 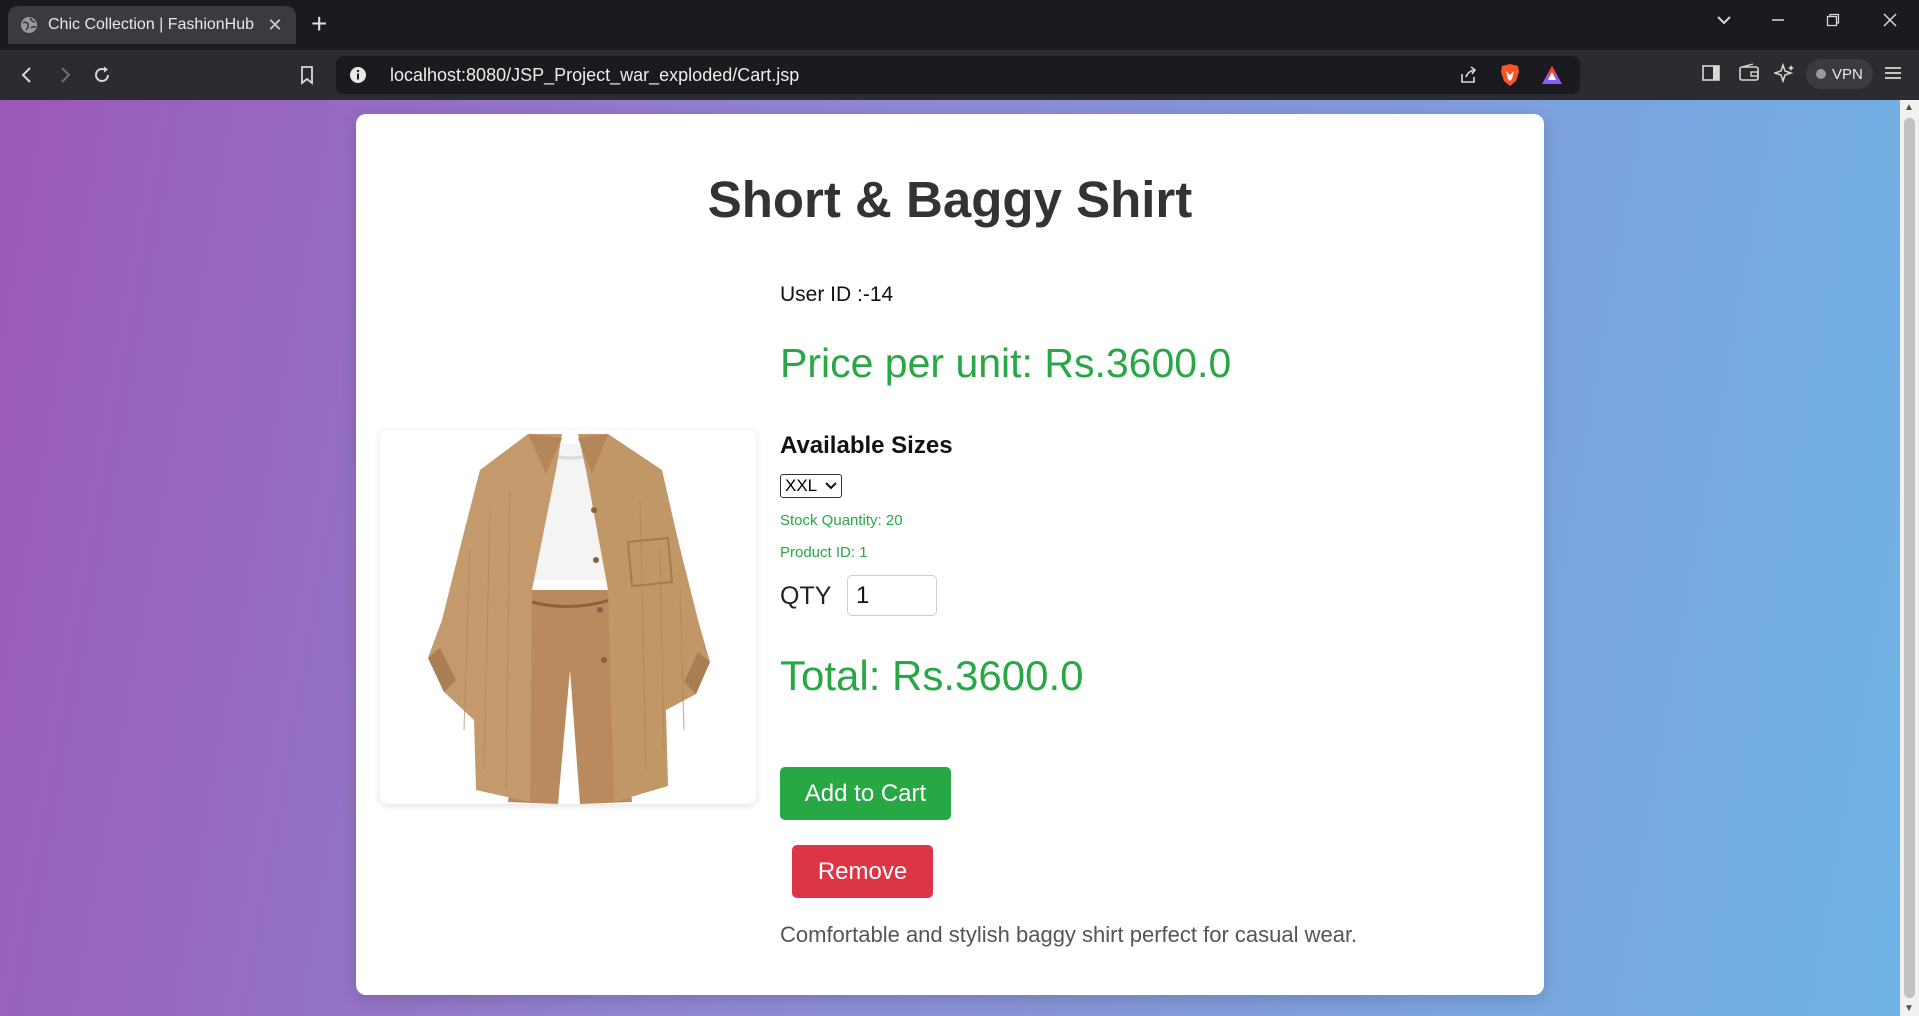 What do you see at coordinates (29, 25) in the screenshot?
I see `globe-icon` at bounding box center [29, 25].